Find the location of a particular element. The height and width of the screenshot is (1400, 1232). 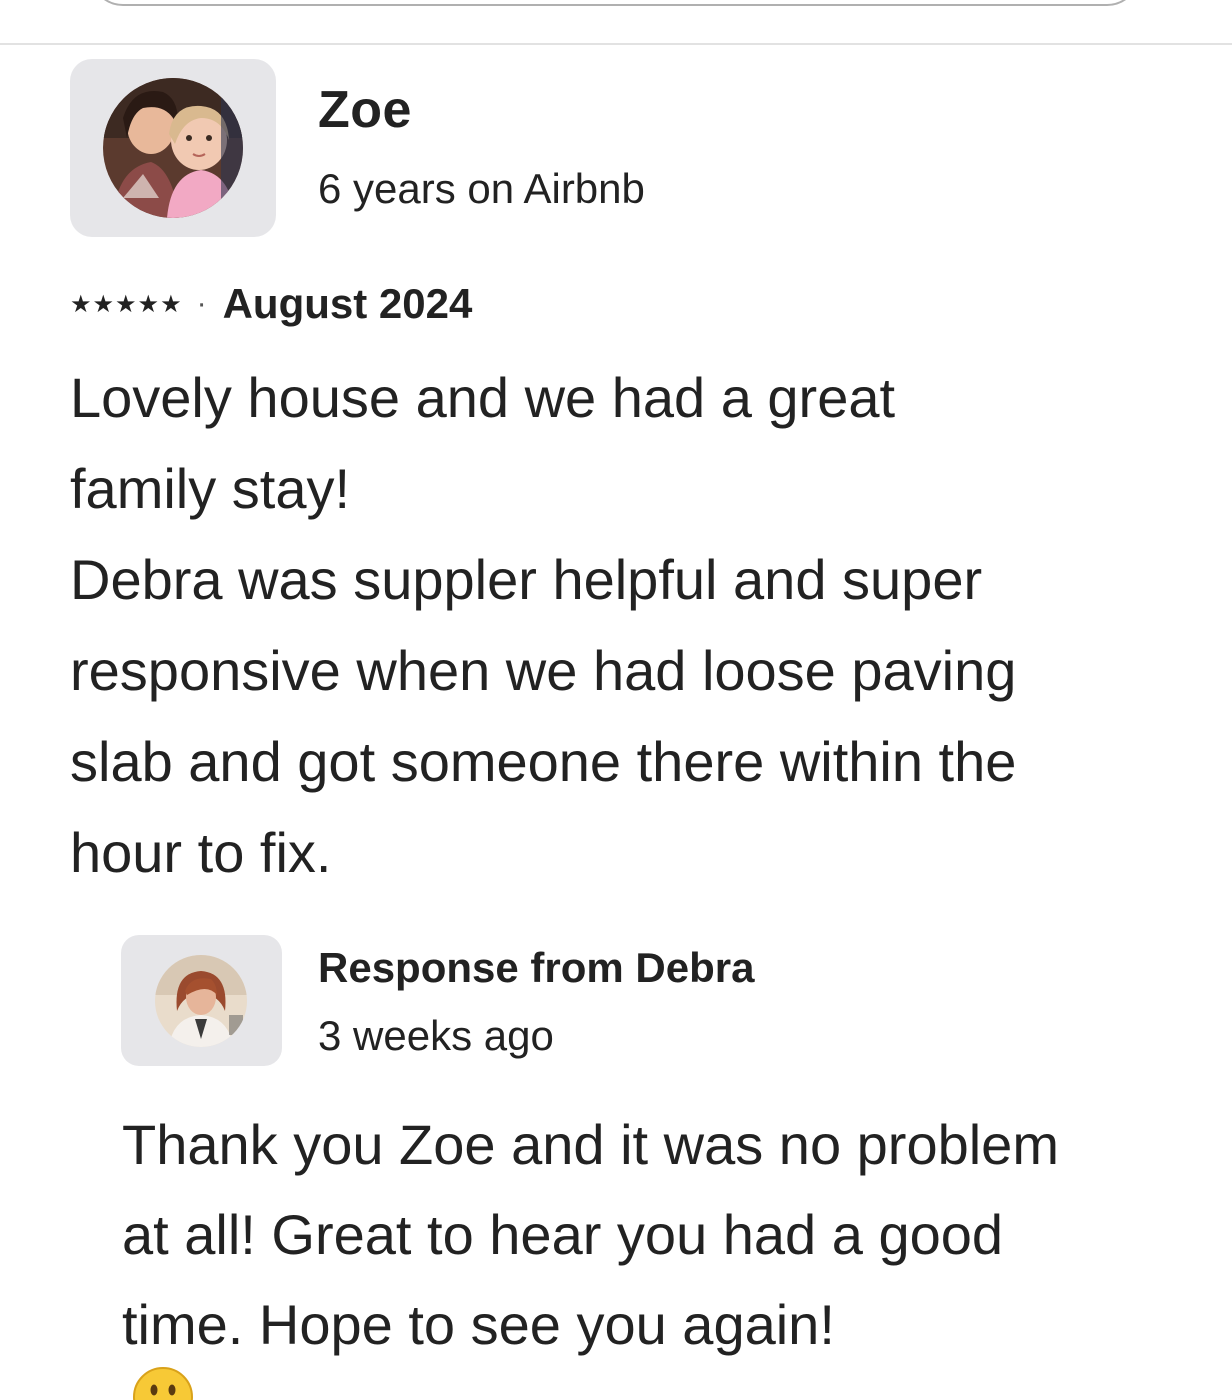

response-text-line: Thank you Zoe and it was no problem is located at coordinates (590, 1144).